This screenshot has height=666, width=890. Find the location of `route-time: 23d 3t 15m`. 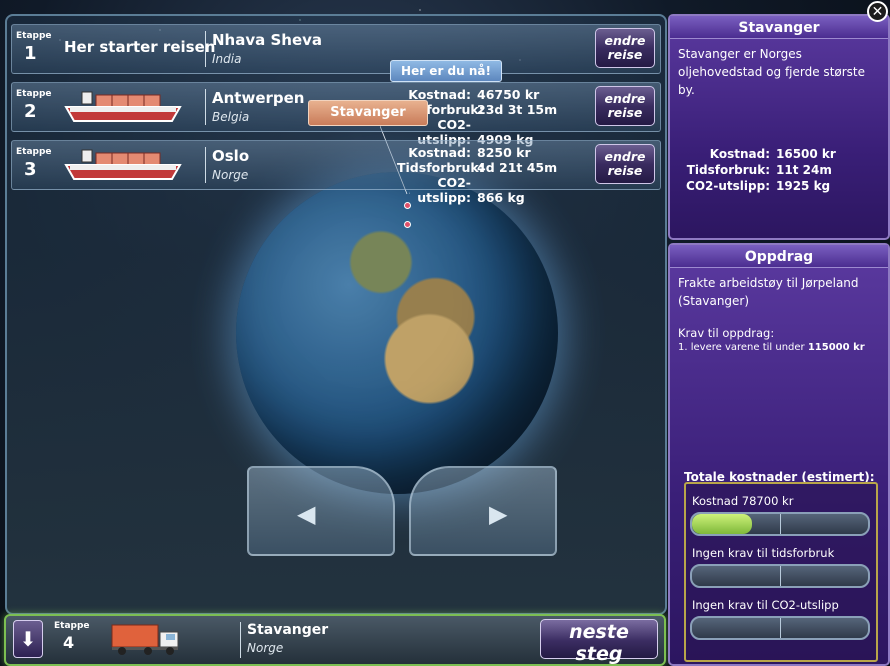

route-time: 23d 3t 15m is located at coordinates (517, 109).